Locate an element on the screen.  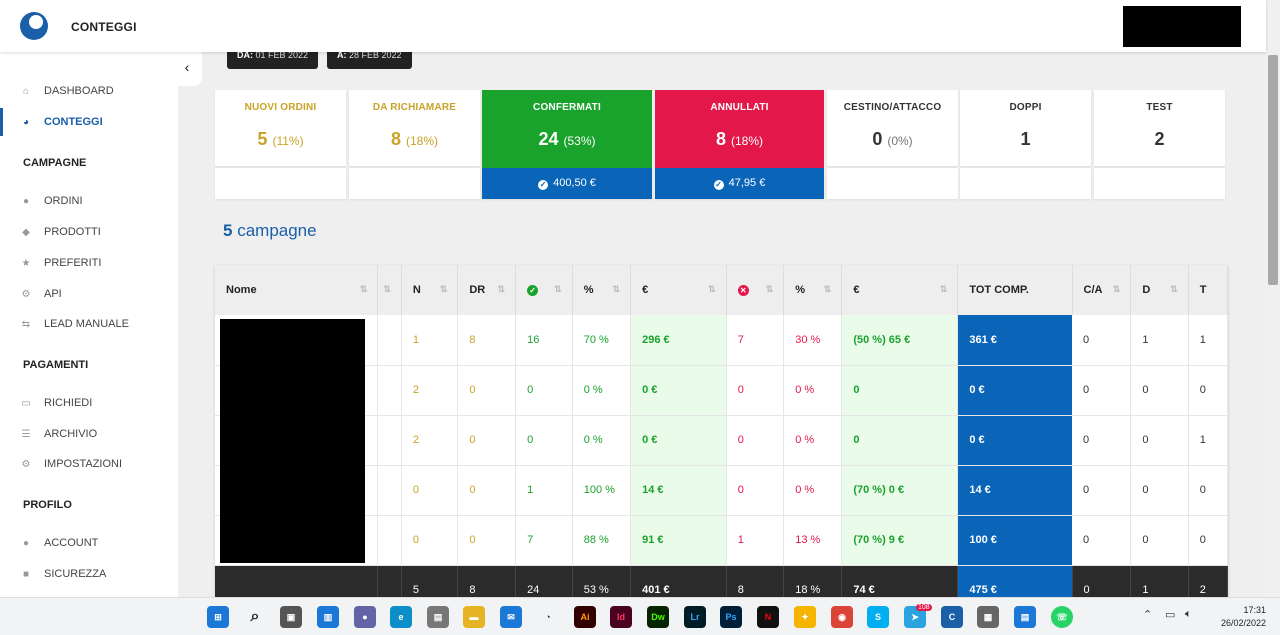
sidebar-item-preferiti: ★ PREFERITI is located at coordinates (89, 263).